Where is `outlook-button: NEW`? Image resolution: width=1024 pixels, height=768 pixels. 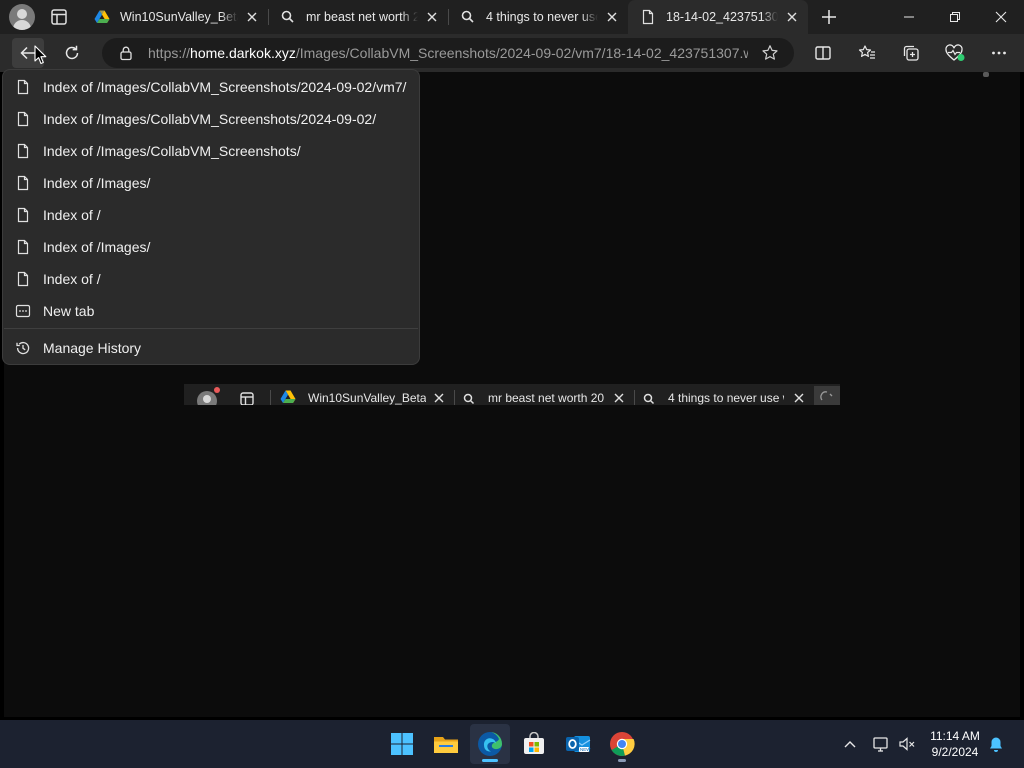 outlook-button: NEW is located at coordinates (578, 744).